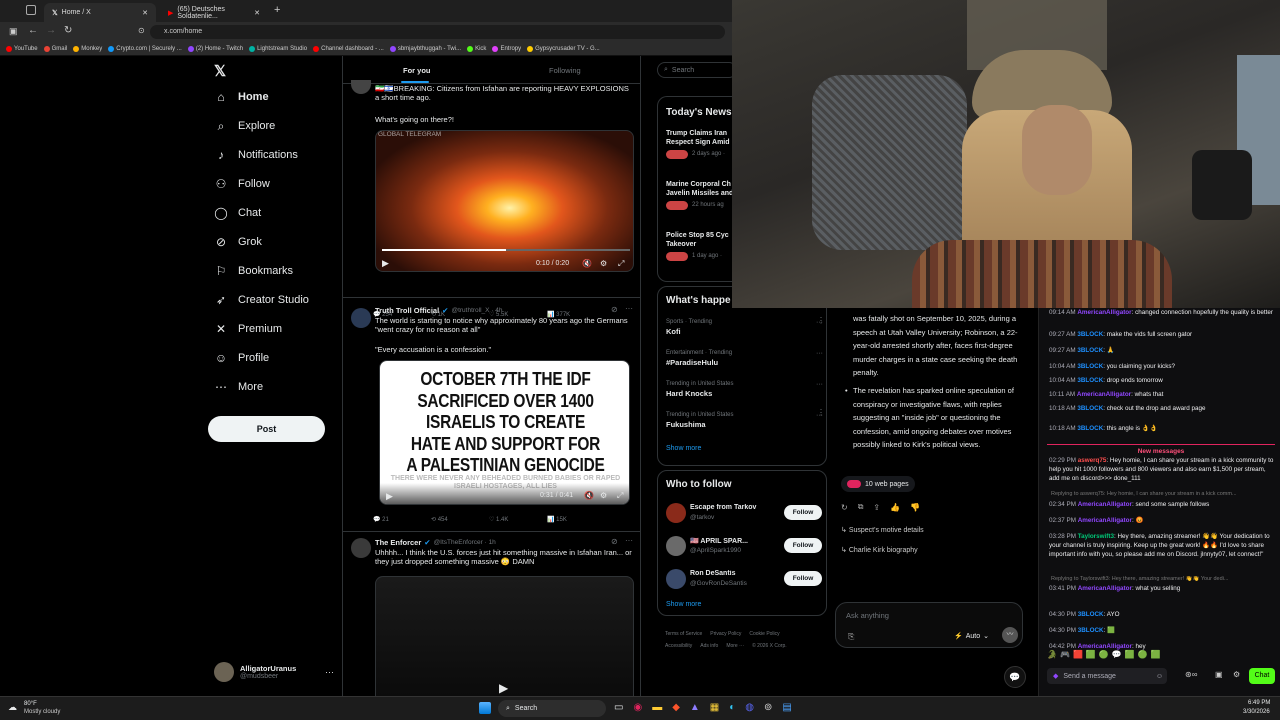 Image resolution: width=1280 pixels, height=720 pixels. Describe the element at coordinates (1052, 654) in the screenshot. I see `emote-icon: 🐊` at that location.